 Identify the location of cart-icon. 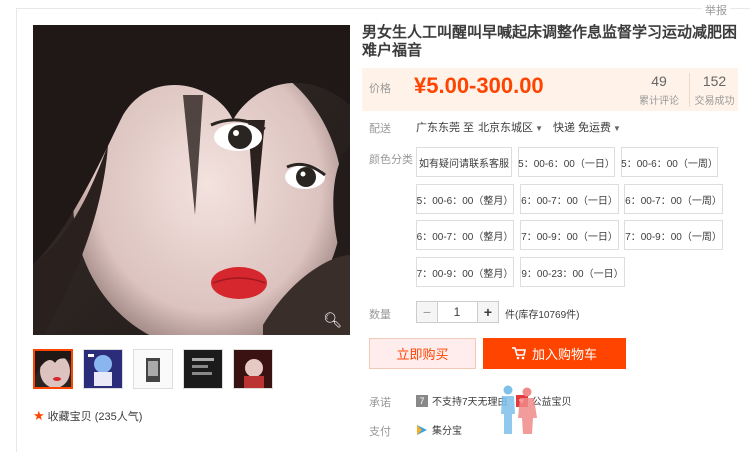
(518, 353).